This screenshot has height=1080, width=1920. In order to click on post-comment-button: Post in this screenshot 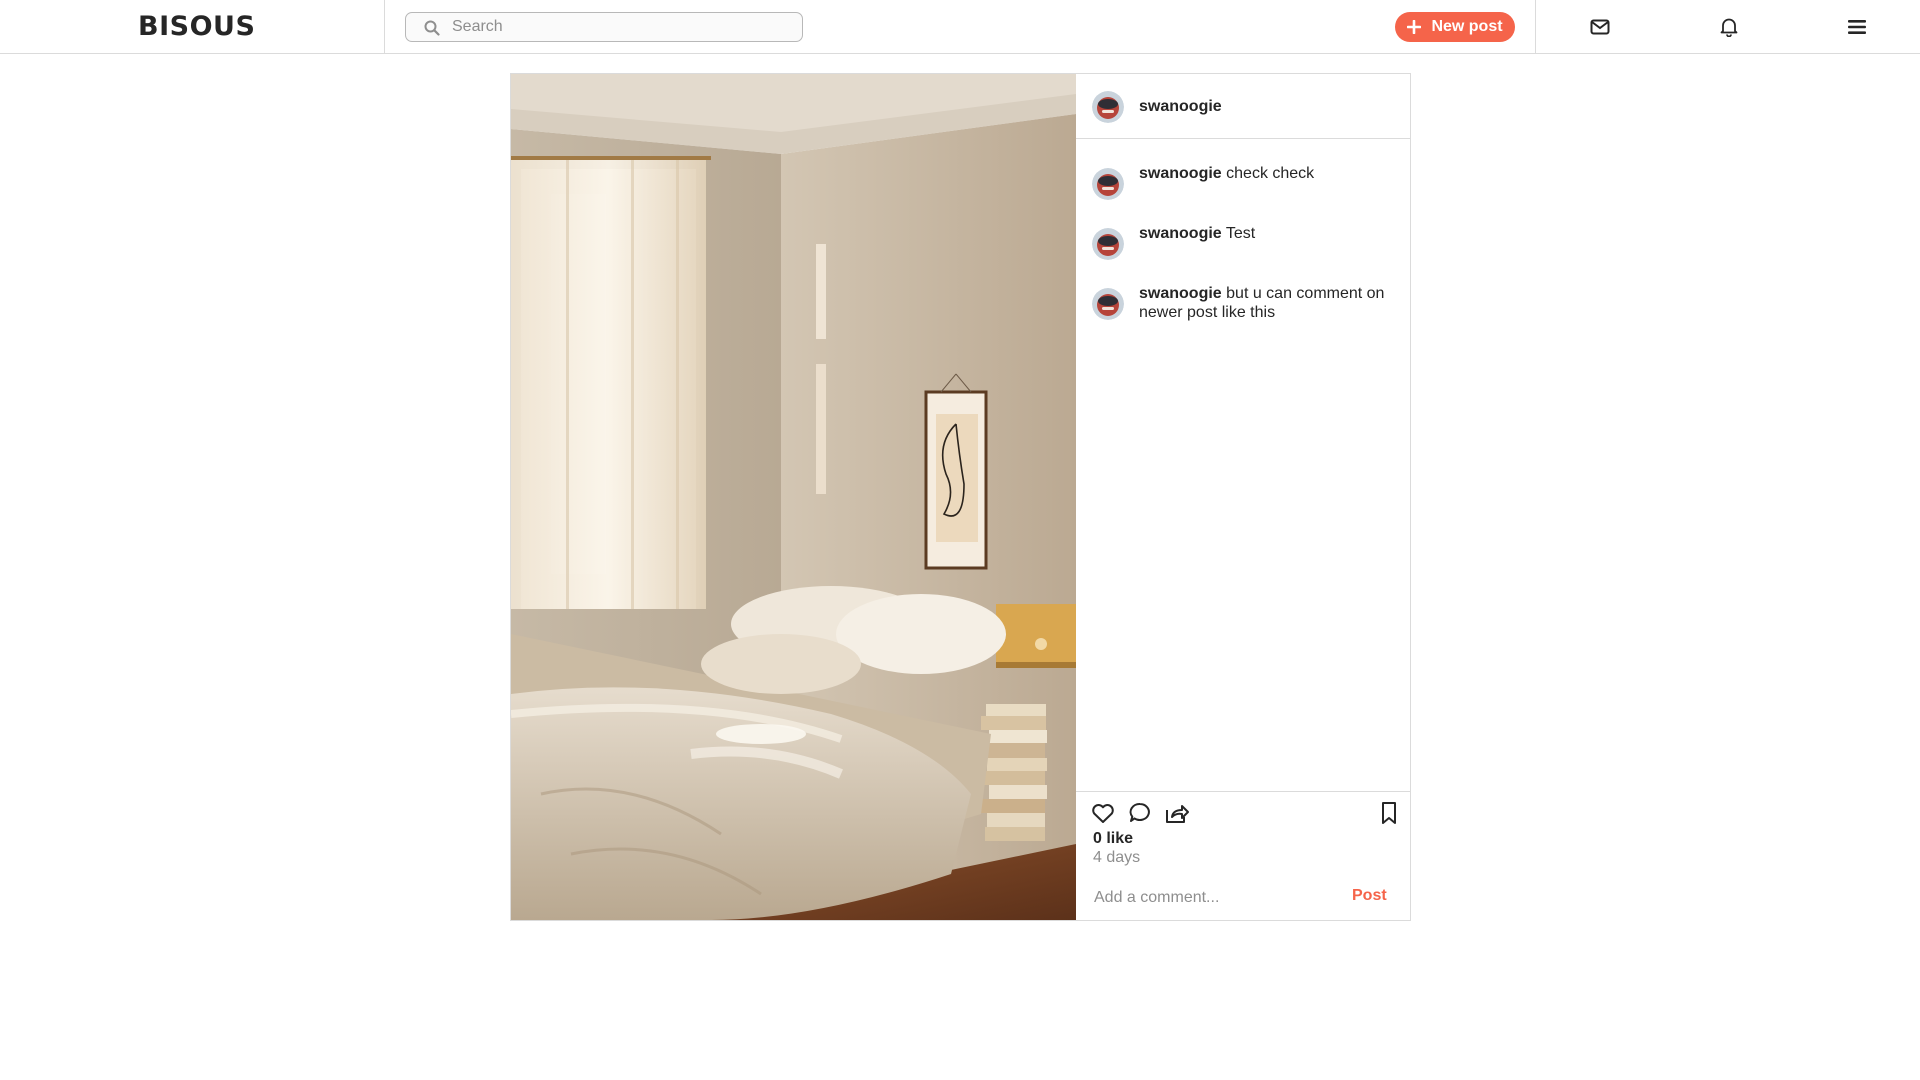, I will do `click(1369, 896)`.